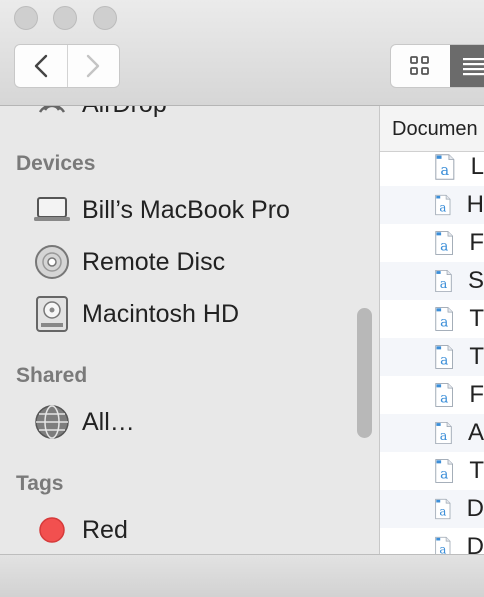  I want to click on minimize-window-button, so click(65, 18).